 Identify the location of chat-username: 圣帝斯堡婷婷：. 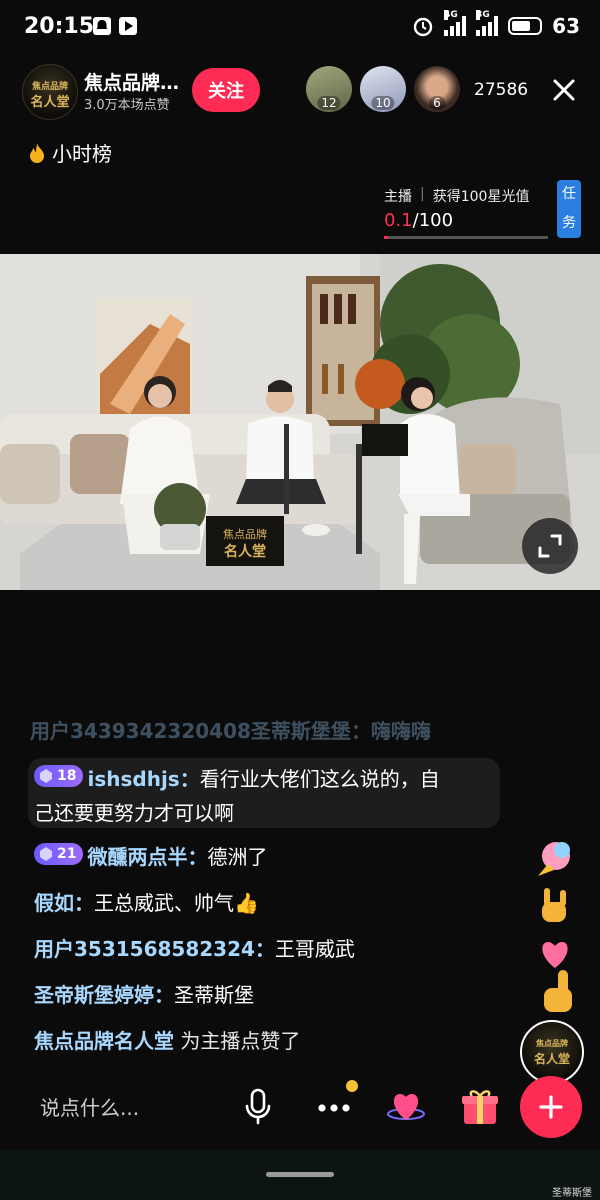
(104, 995).